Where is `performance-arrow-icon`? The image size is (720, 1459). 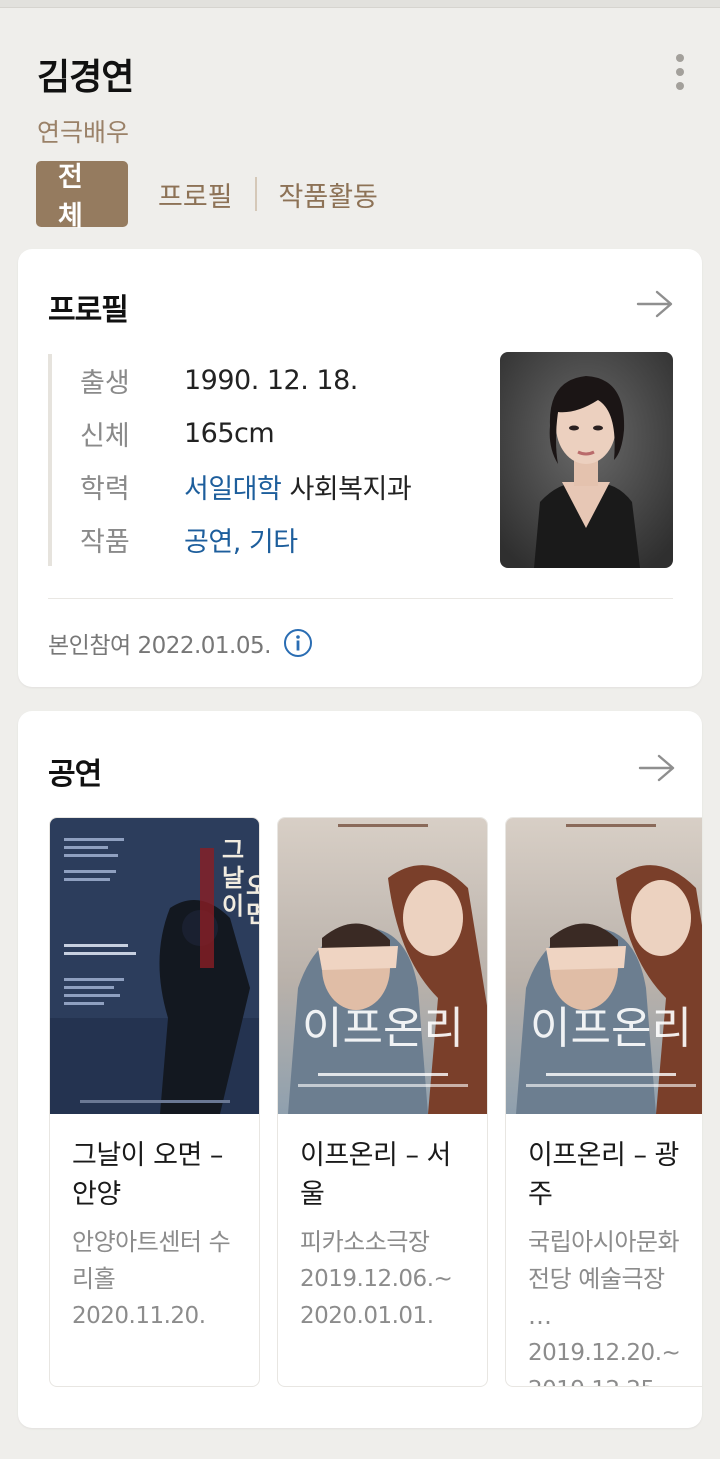
performance-arrow-icon is located at coordinates (657, 768).